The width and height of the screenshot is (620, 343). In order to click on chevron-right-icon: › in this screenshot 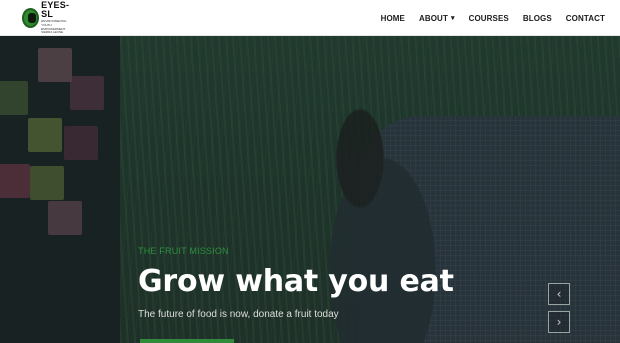, I will do `click(559, 322)`.